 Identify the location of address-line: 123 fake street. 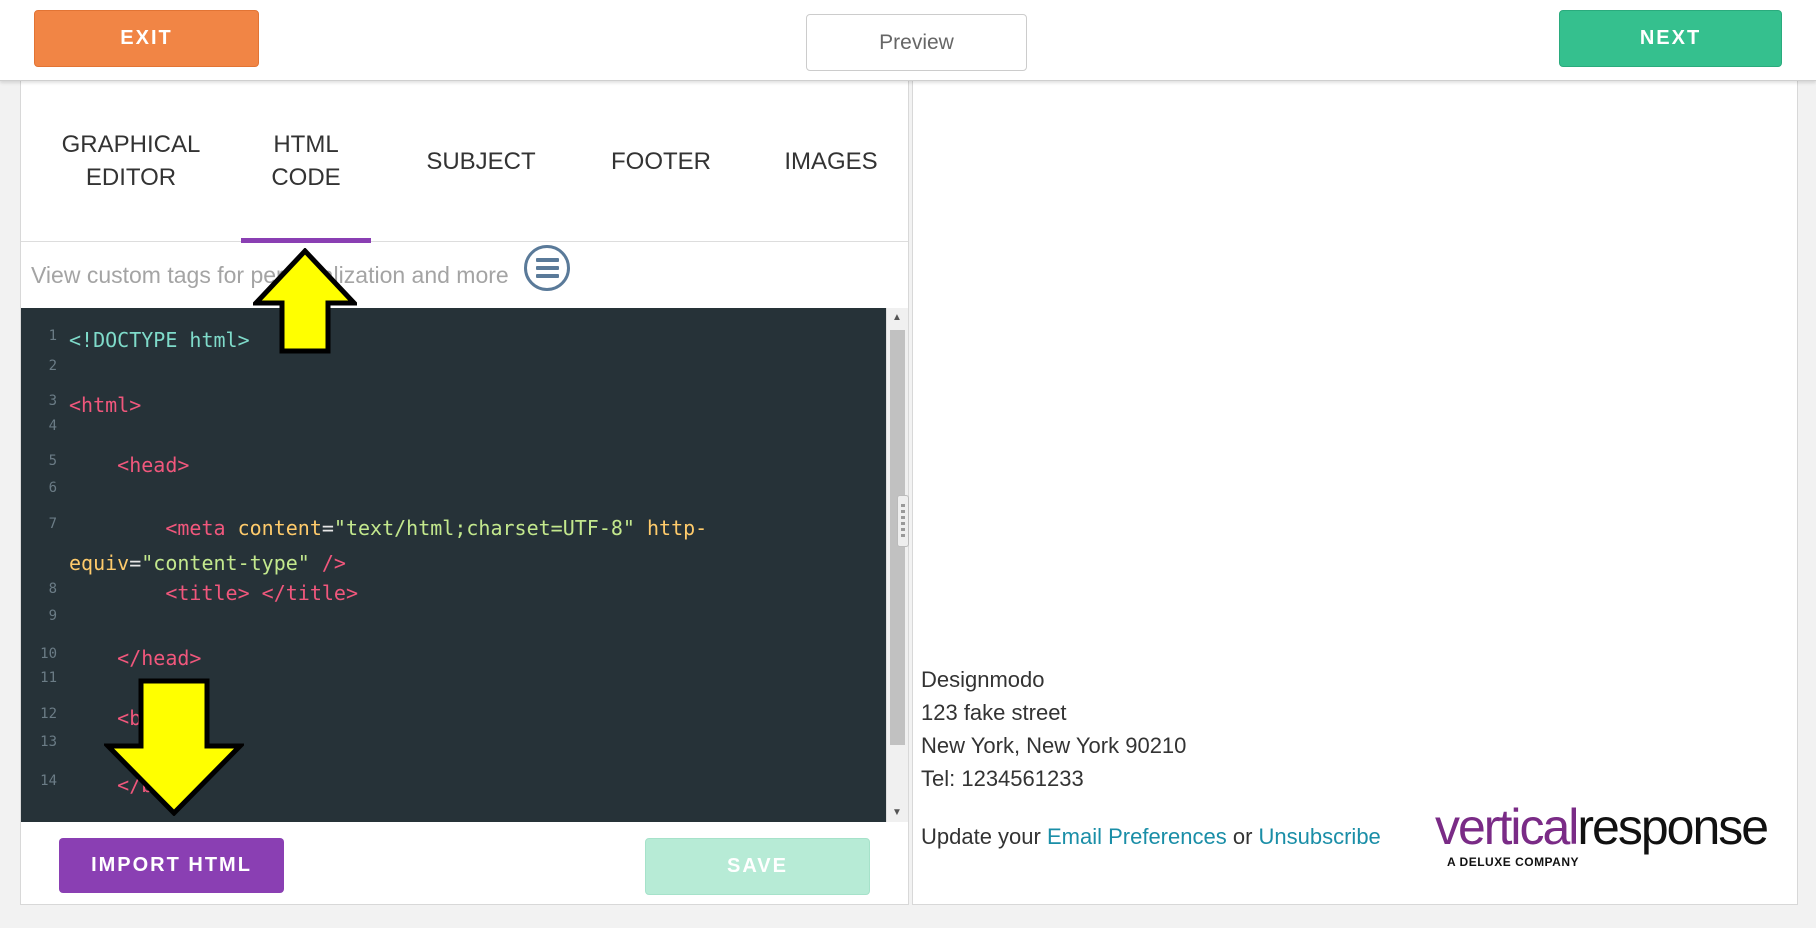
(994, 712).